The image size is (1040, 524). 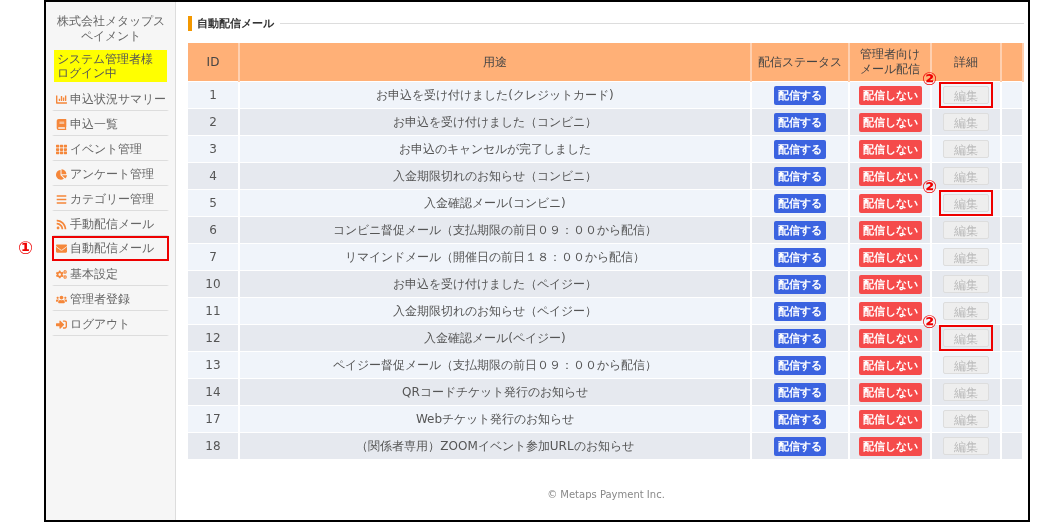 What do you see at coordinates (800, 62) in the screenshot?
I see `column-header: 配信ステータス` at bounding box center [800, 62].